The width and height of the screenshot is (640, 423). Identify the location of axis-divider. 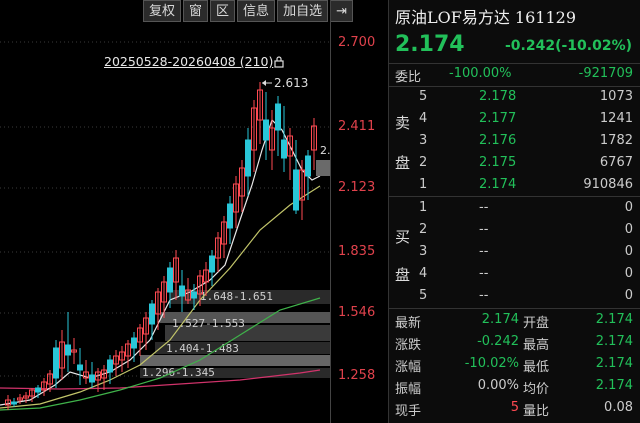
(330, 211).